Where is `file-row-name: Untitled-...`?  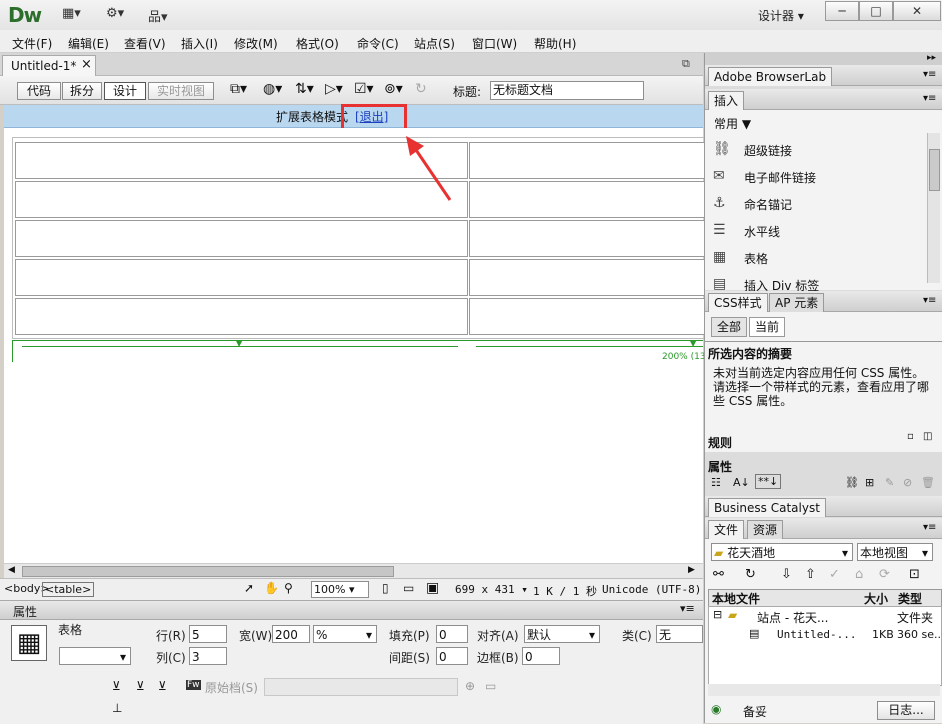
file-row-name: Untitled-... is located at coordinates (816, 634).